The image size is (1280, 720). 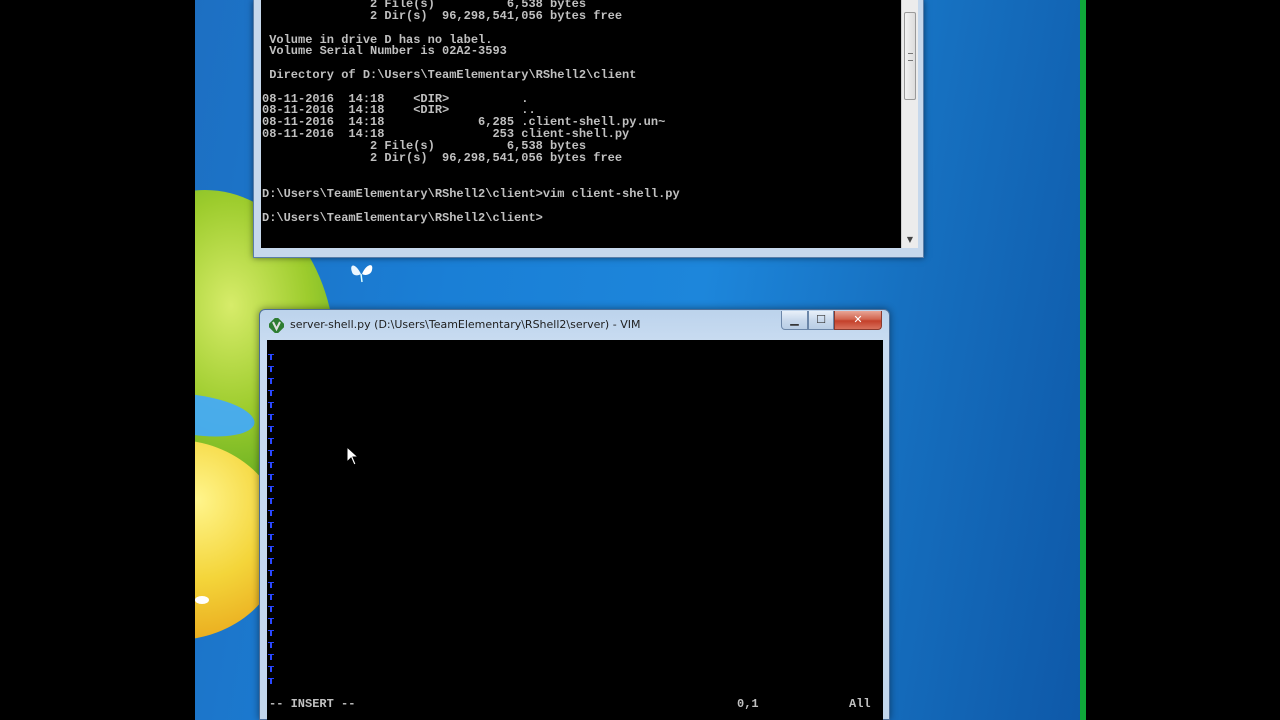 What do you see at coordinates (276, 325) in the screenshot?
I see `vim-app-icon` at bounding box center [276, 325].